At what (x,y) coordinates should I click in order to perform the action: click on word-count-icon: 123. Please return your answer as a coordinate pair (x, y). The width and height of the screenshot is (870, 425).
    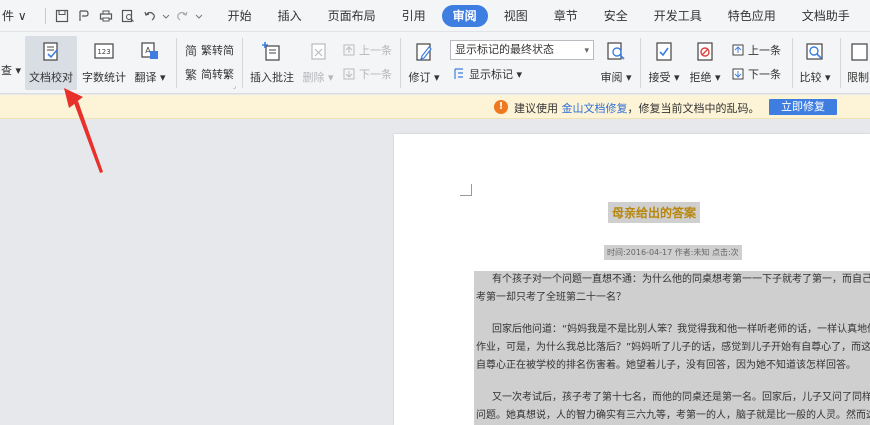
    Looking at the image, I should click on (104, 52).